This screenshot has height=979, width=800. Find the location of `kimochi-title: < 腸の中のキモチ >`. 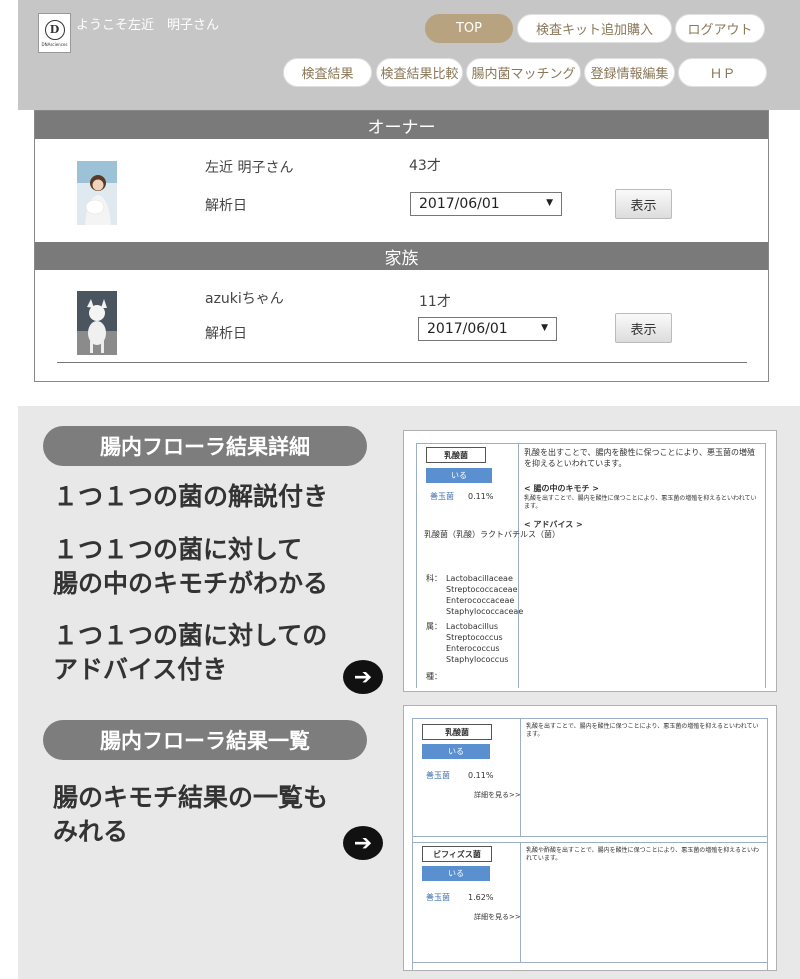

kimochi-title: < 腸の中のキモチ > is located at coordinates (561, 488).